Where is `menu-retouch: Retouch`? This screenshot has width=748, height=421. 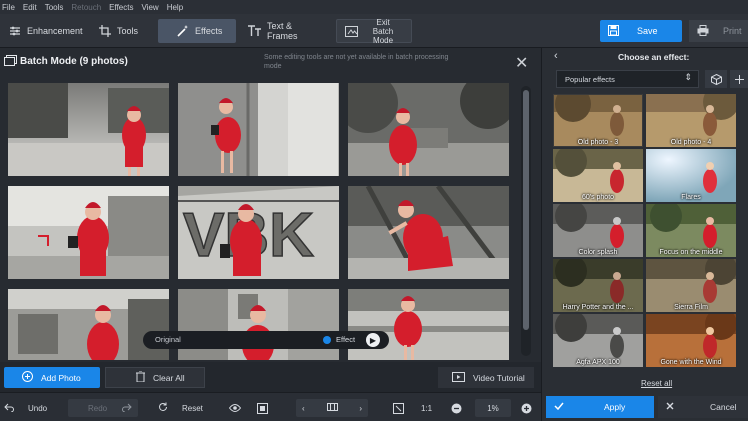
menu-retouch: Retouch is located at coordinates (86, 7).